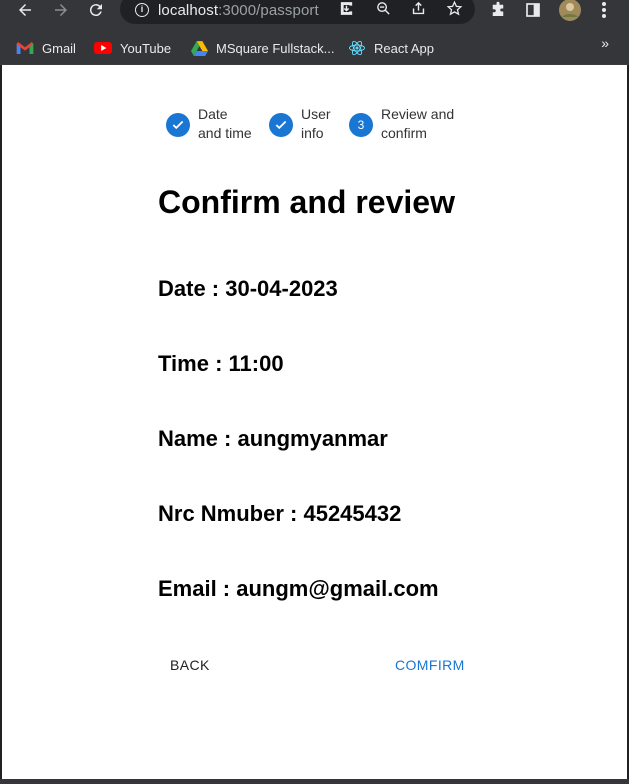 This screenshot has width=629, height=784. I want to click on back-arrow-icon, so click(25, 10).